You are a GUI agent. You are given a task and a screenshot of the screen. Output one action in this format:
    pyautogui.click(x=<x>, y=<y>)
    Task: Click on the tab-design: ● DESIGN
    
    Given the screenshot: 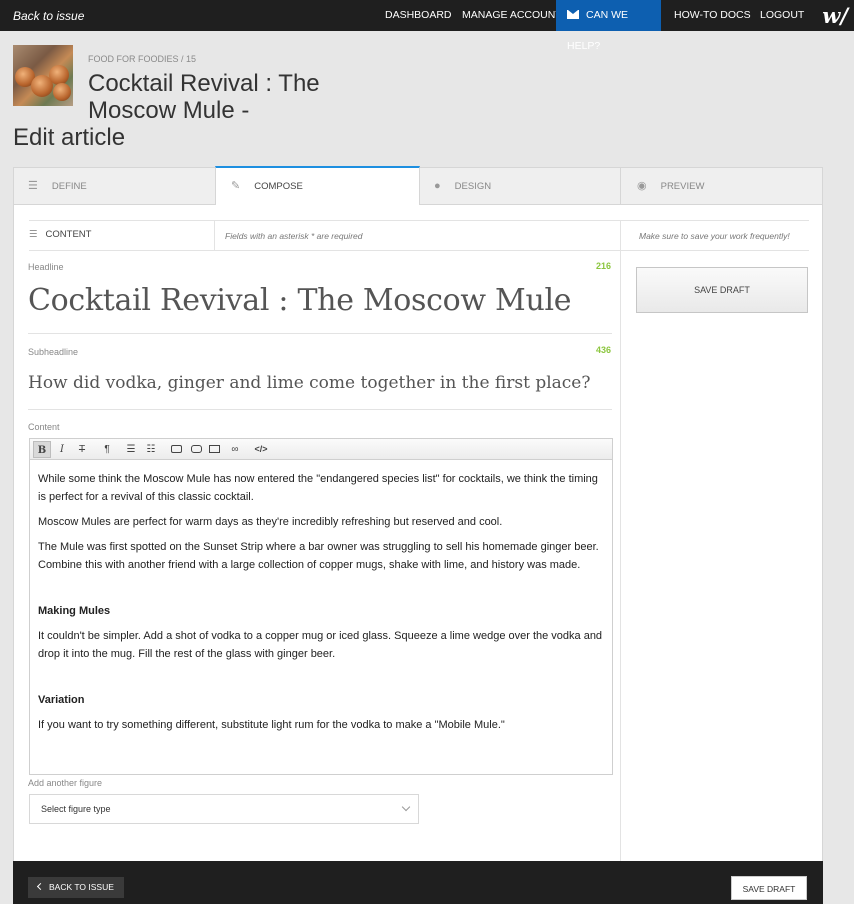 What is the action you would take?
    pyautogui.click(x=520, y=186)
    